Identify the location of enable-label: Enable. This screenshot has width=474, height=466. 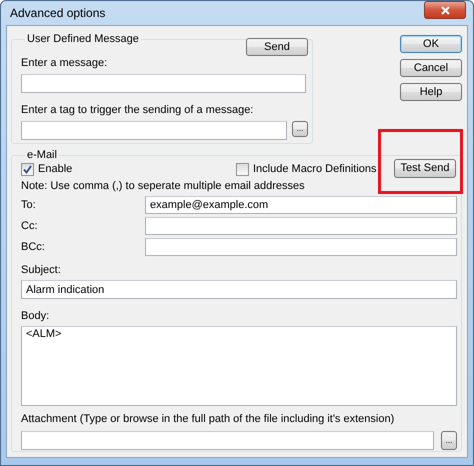
(55, 169).